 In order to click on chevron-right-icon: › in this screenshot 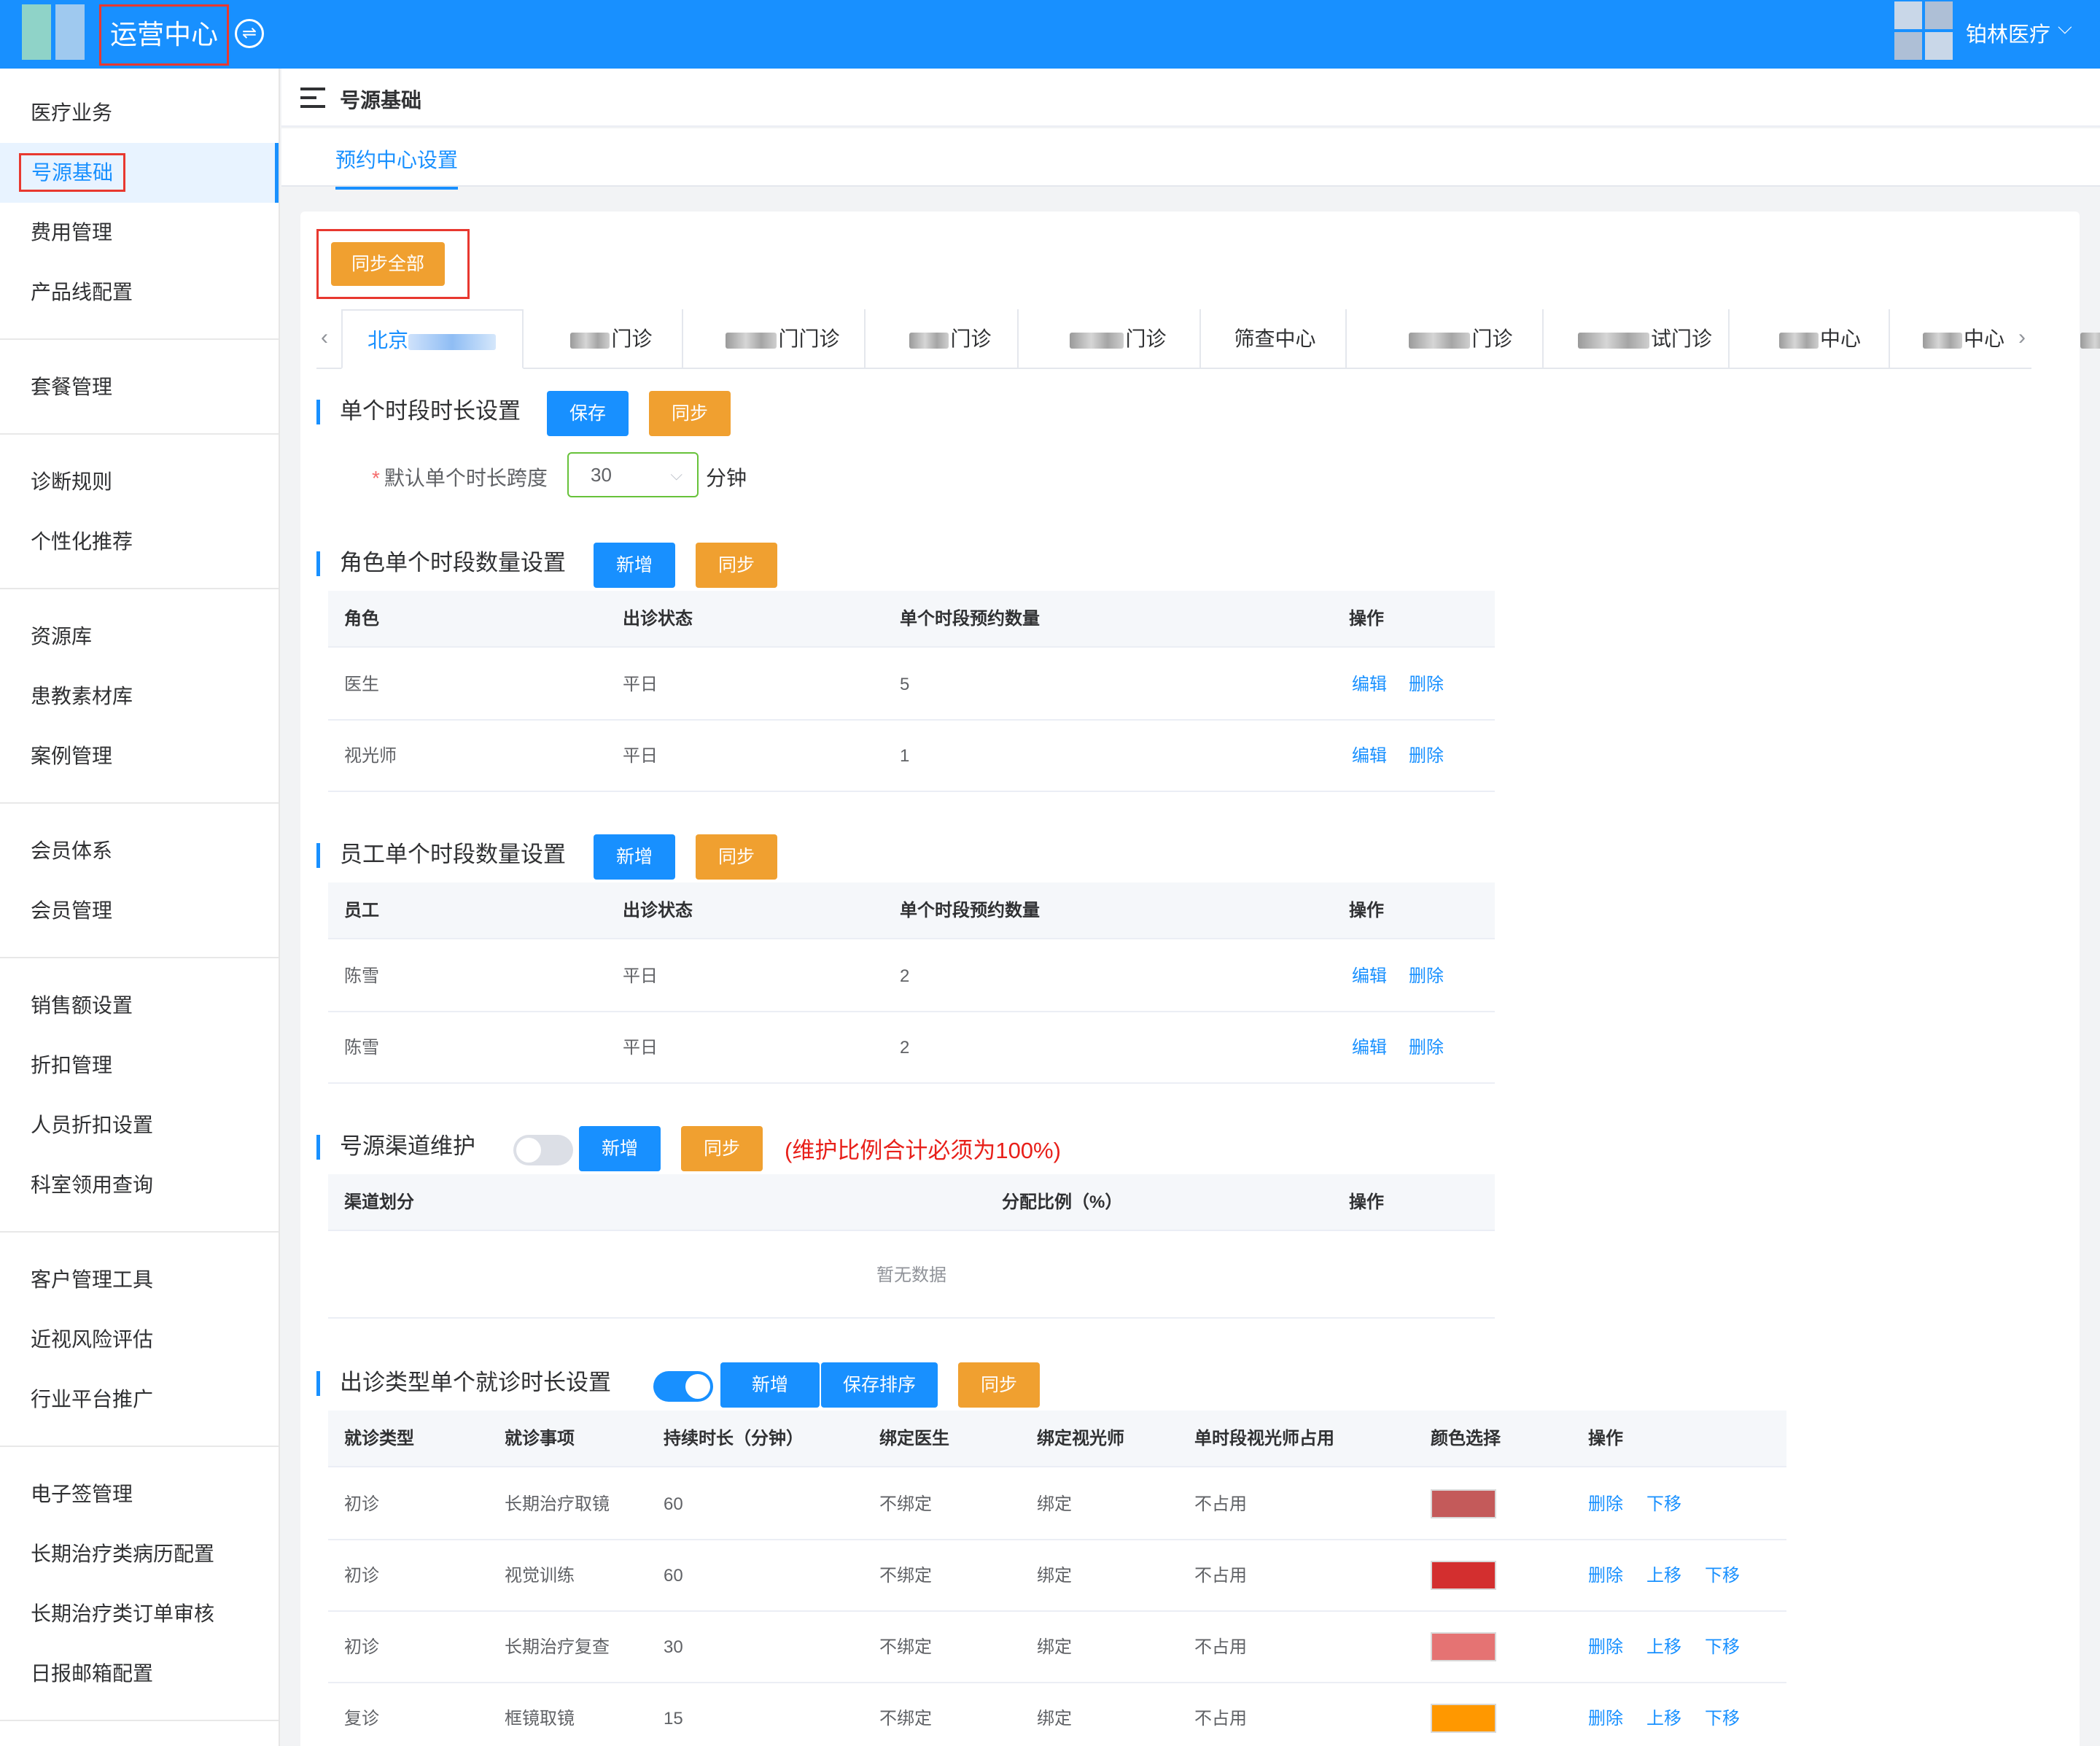, I will do `click(2022, 338)`.